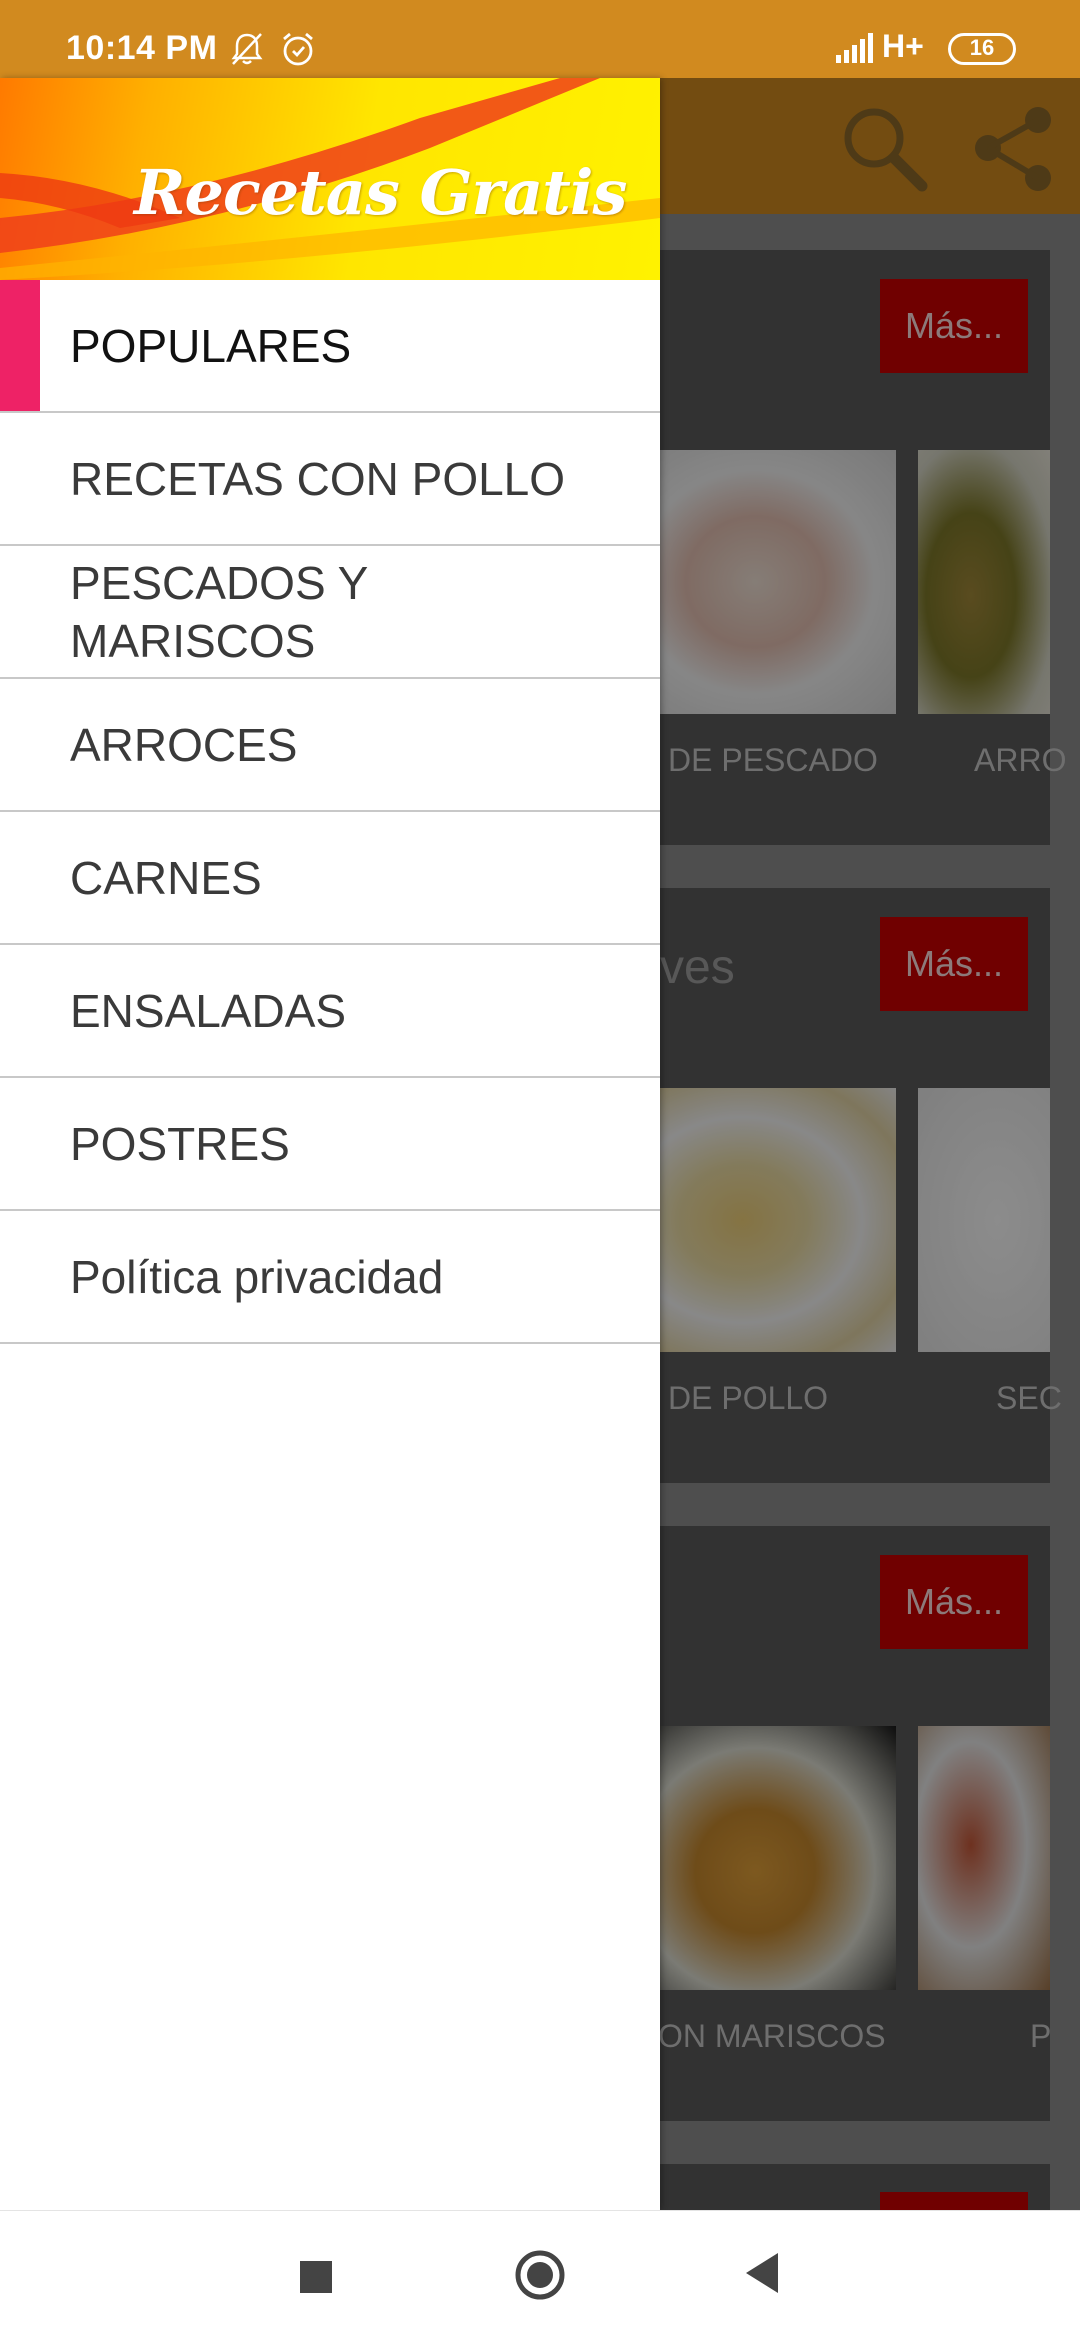  What do you see at coordinates (380, 192) in the screenshot?
I see `app-logo: Recetas Gratis` at bounding box center [380, 192].